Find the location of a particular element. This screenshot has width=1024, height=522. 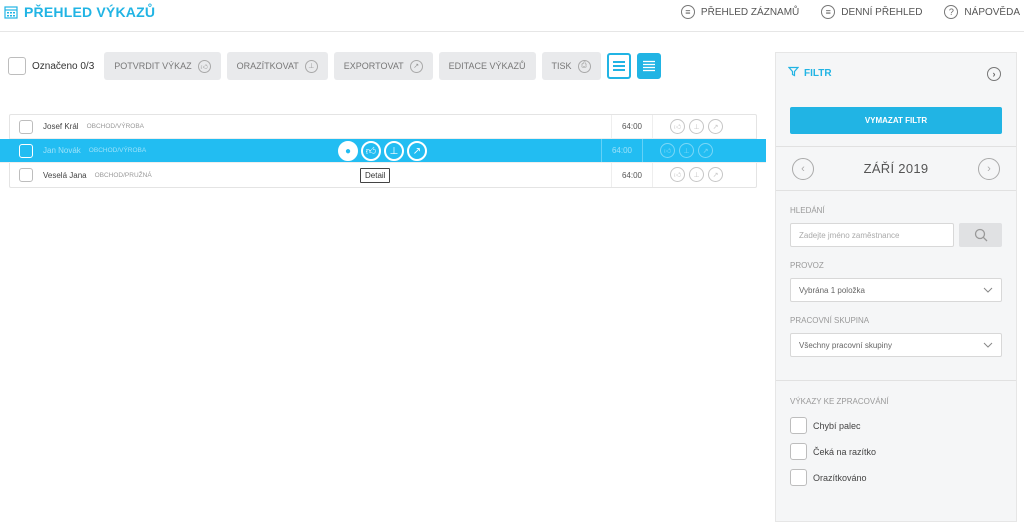

month-label: ZÁŘÍ 2019 is located at coordinates (896, 168).